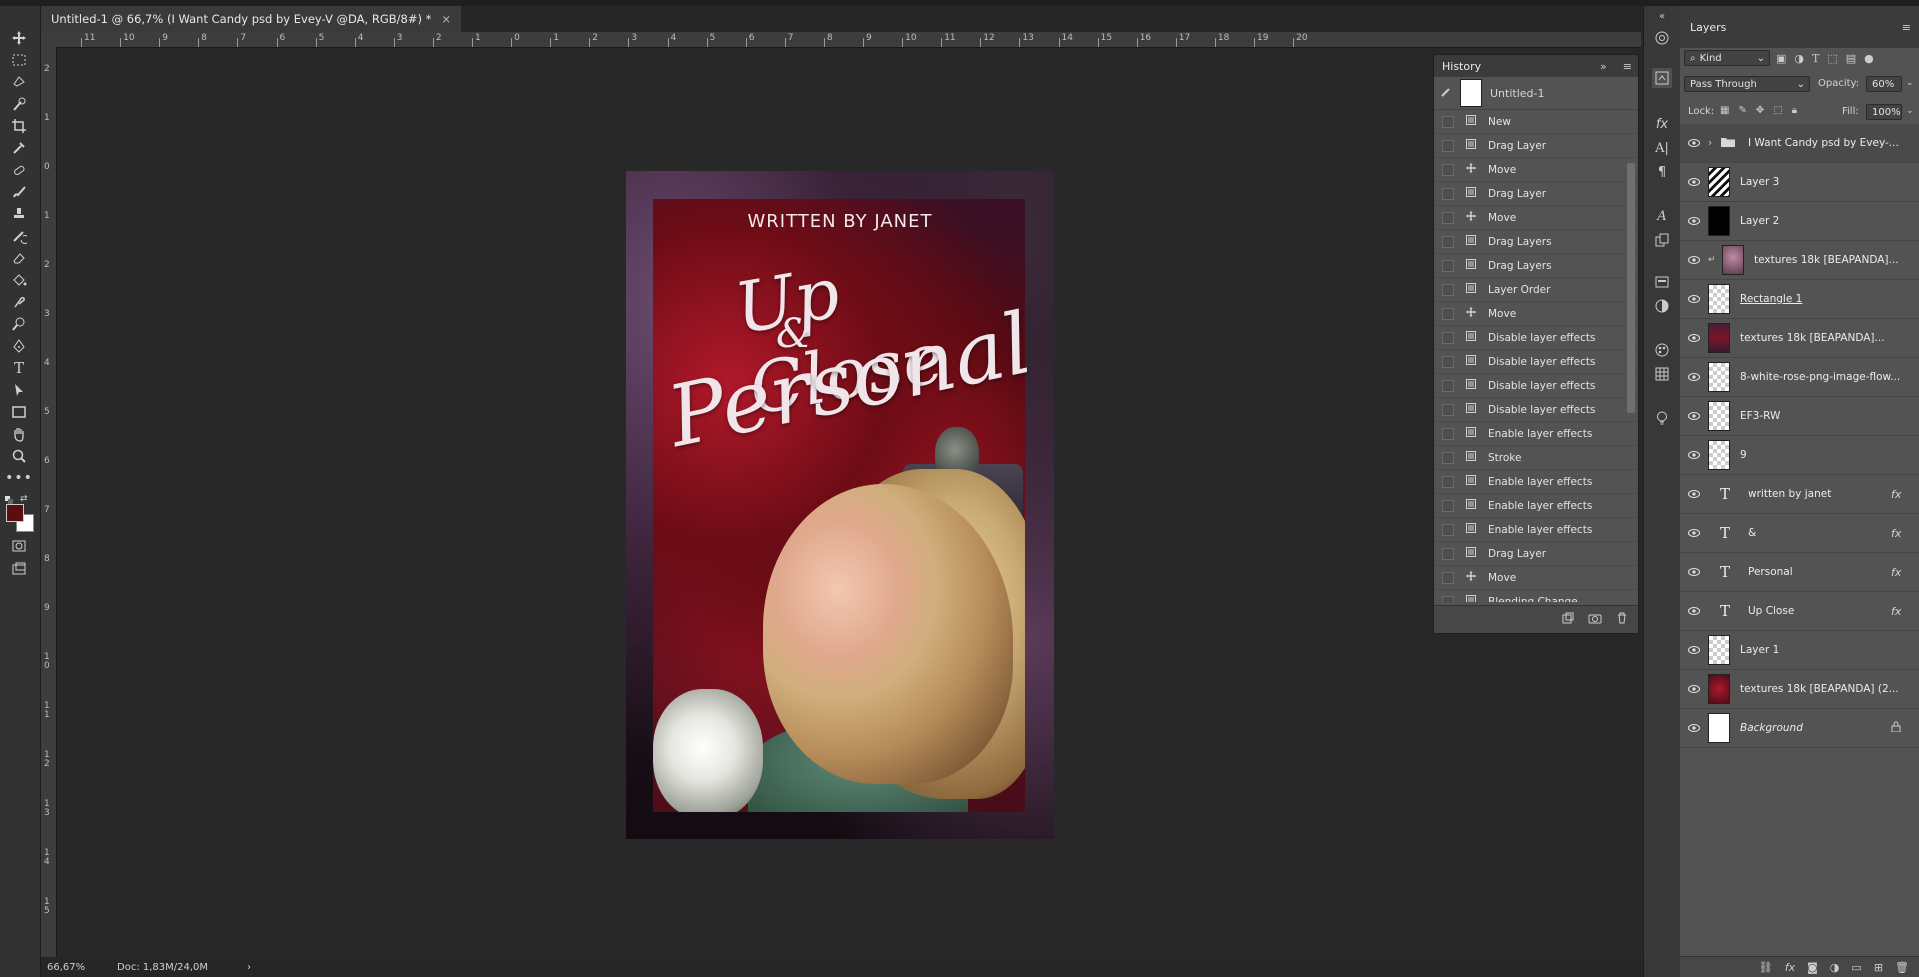  What do you see at coordinates (1536, 122) in the screenshot?
I see `history-item: New` at bounding box center [1536, 122].